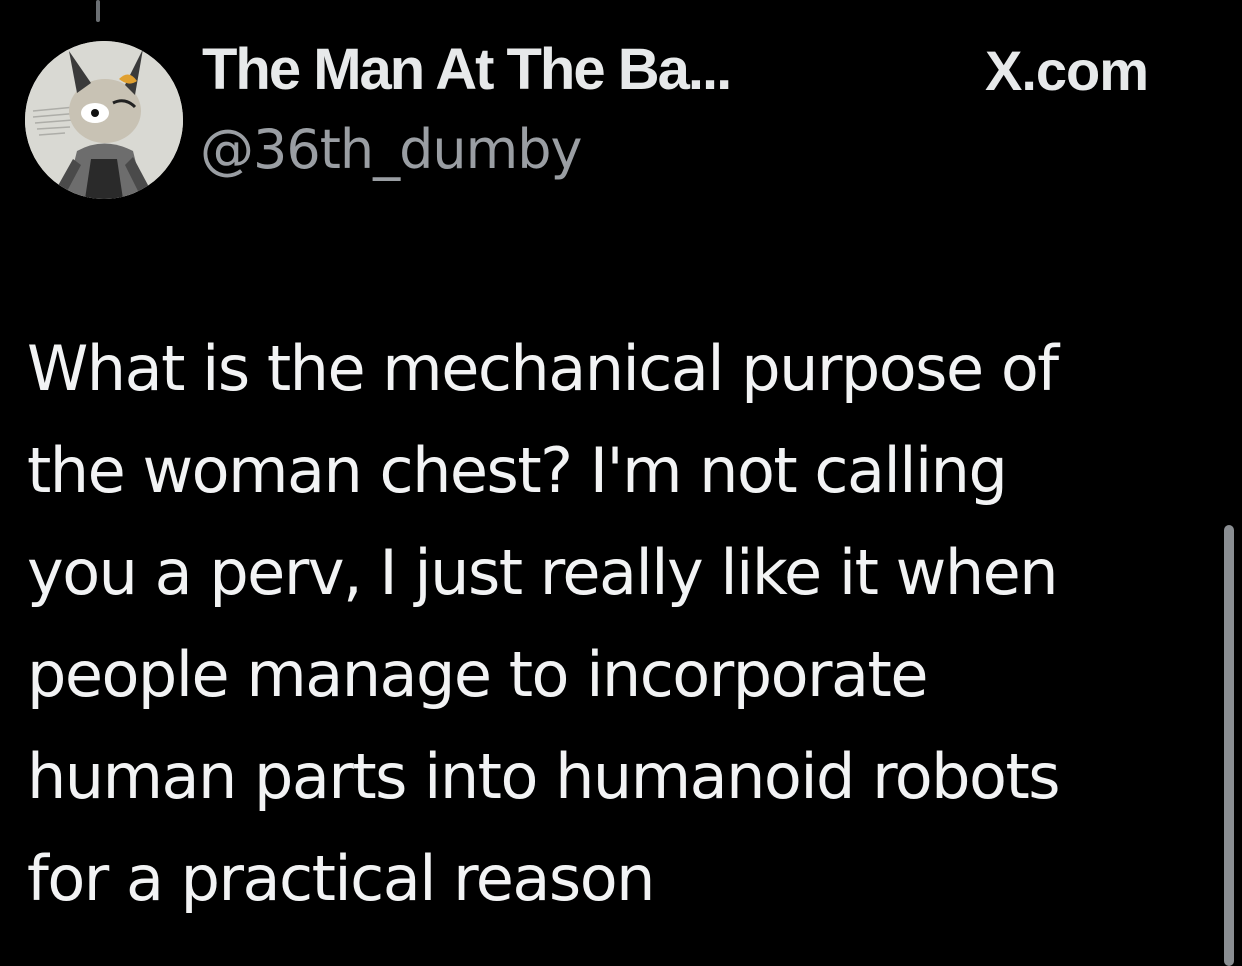  I want to click on tweet-text-line: people manage to incorporate, so click(477, 674).